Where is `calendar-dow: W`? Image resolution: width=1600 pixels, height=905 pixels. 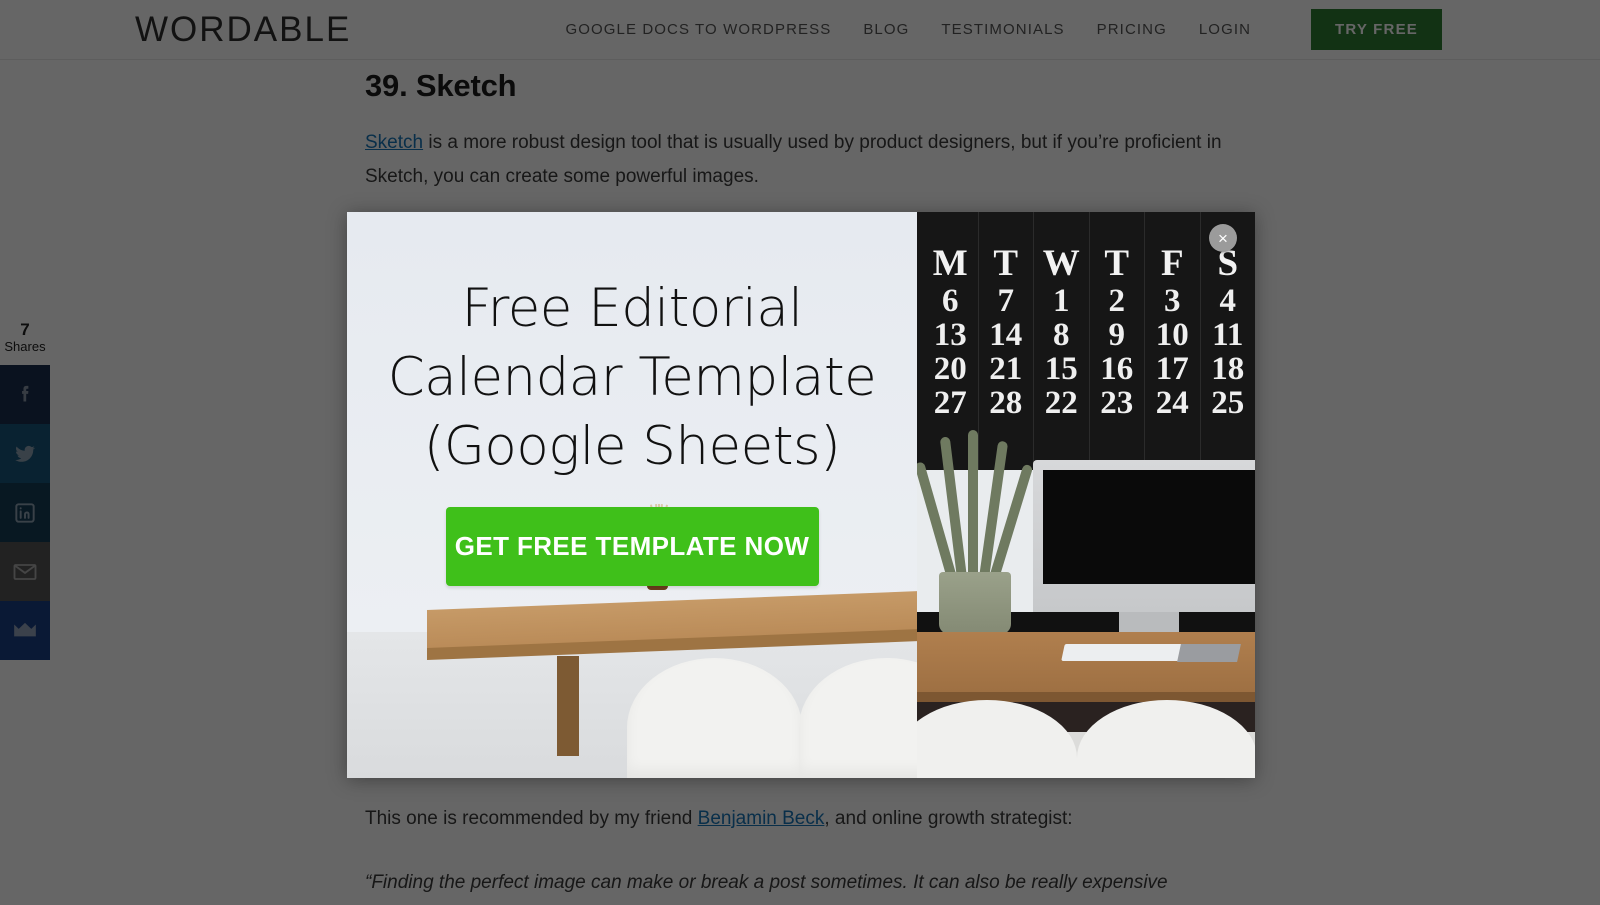
calendar-dow: W is located at coordinates (1061, 263).